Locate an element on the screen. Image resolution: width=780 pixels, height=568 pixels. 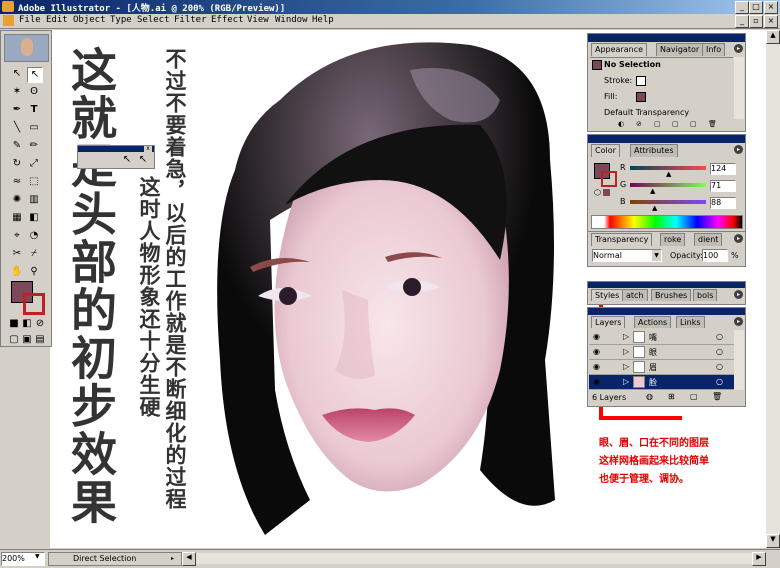
scroll-up-arrow-icon: ▲ is located at coordinates (773, 37).